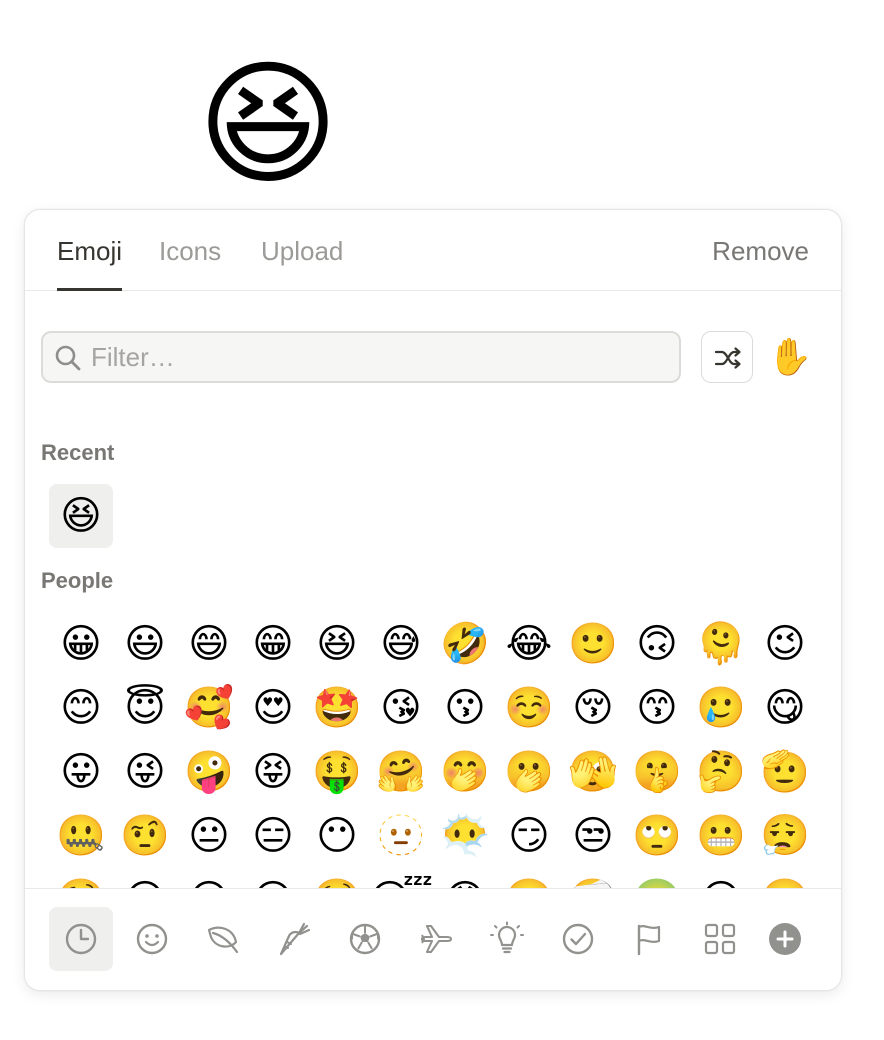  I want to click on category-objects-button, so click(507, 939).